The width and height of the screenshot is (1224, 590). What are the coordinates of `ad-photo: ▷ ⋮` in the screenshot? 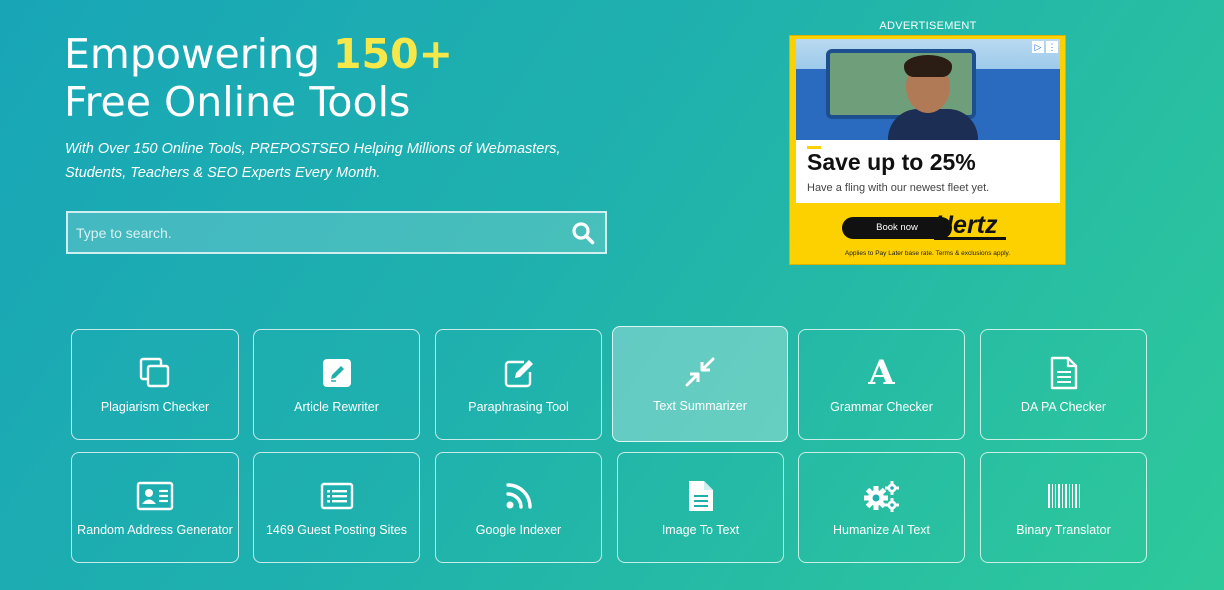 It's located at (928, 89).